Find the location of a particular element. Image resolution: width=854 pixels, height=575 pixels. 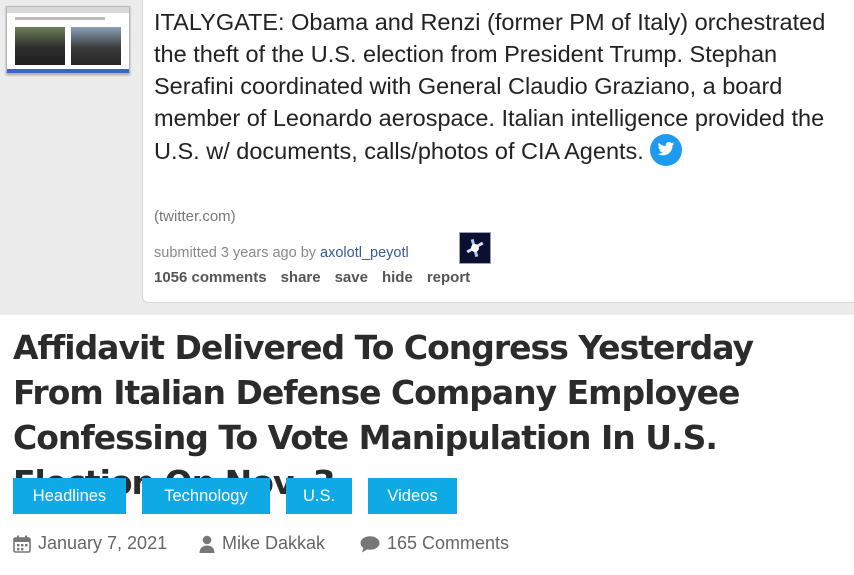

article-date: January 7, 2021 is located at coordinates (90, 543).